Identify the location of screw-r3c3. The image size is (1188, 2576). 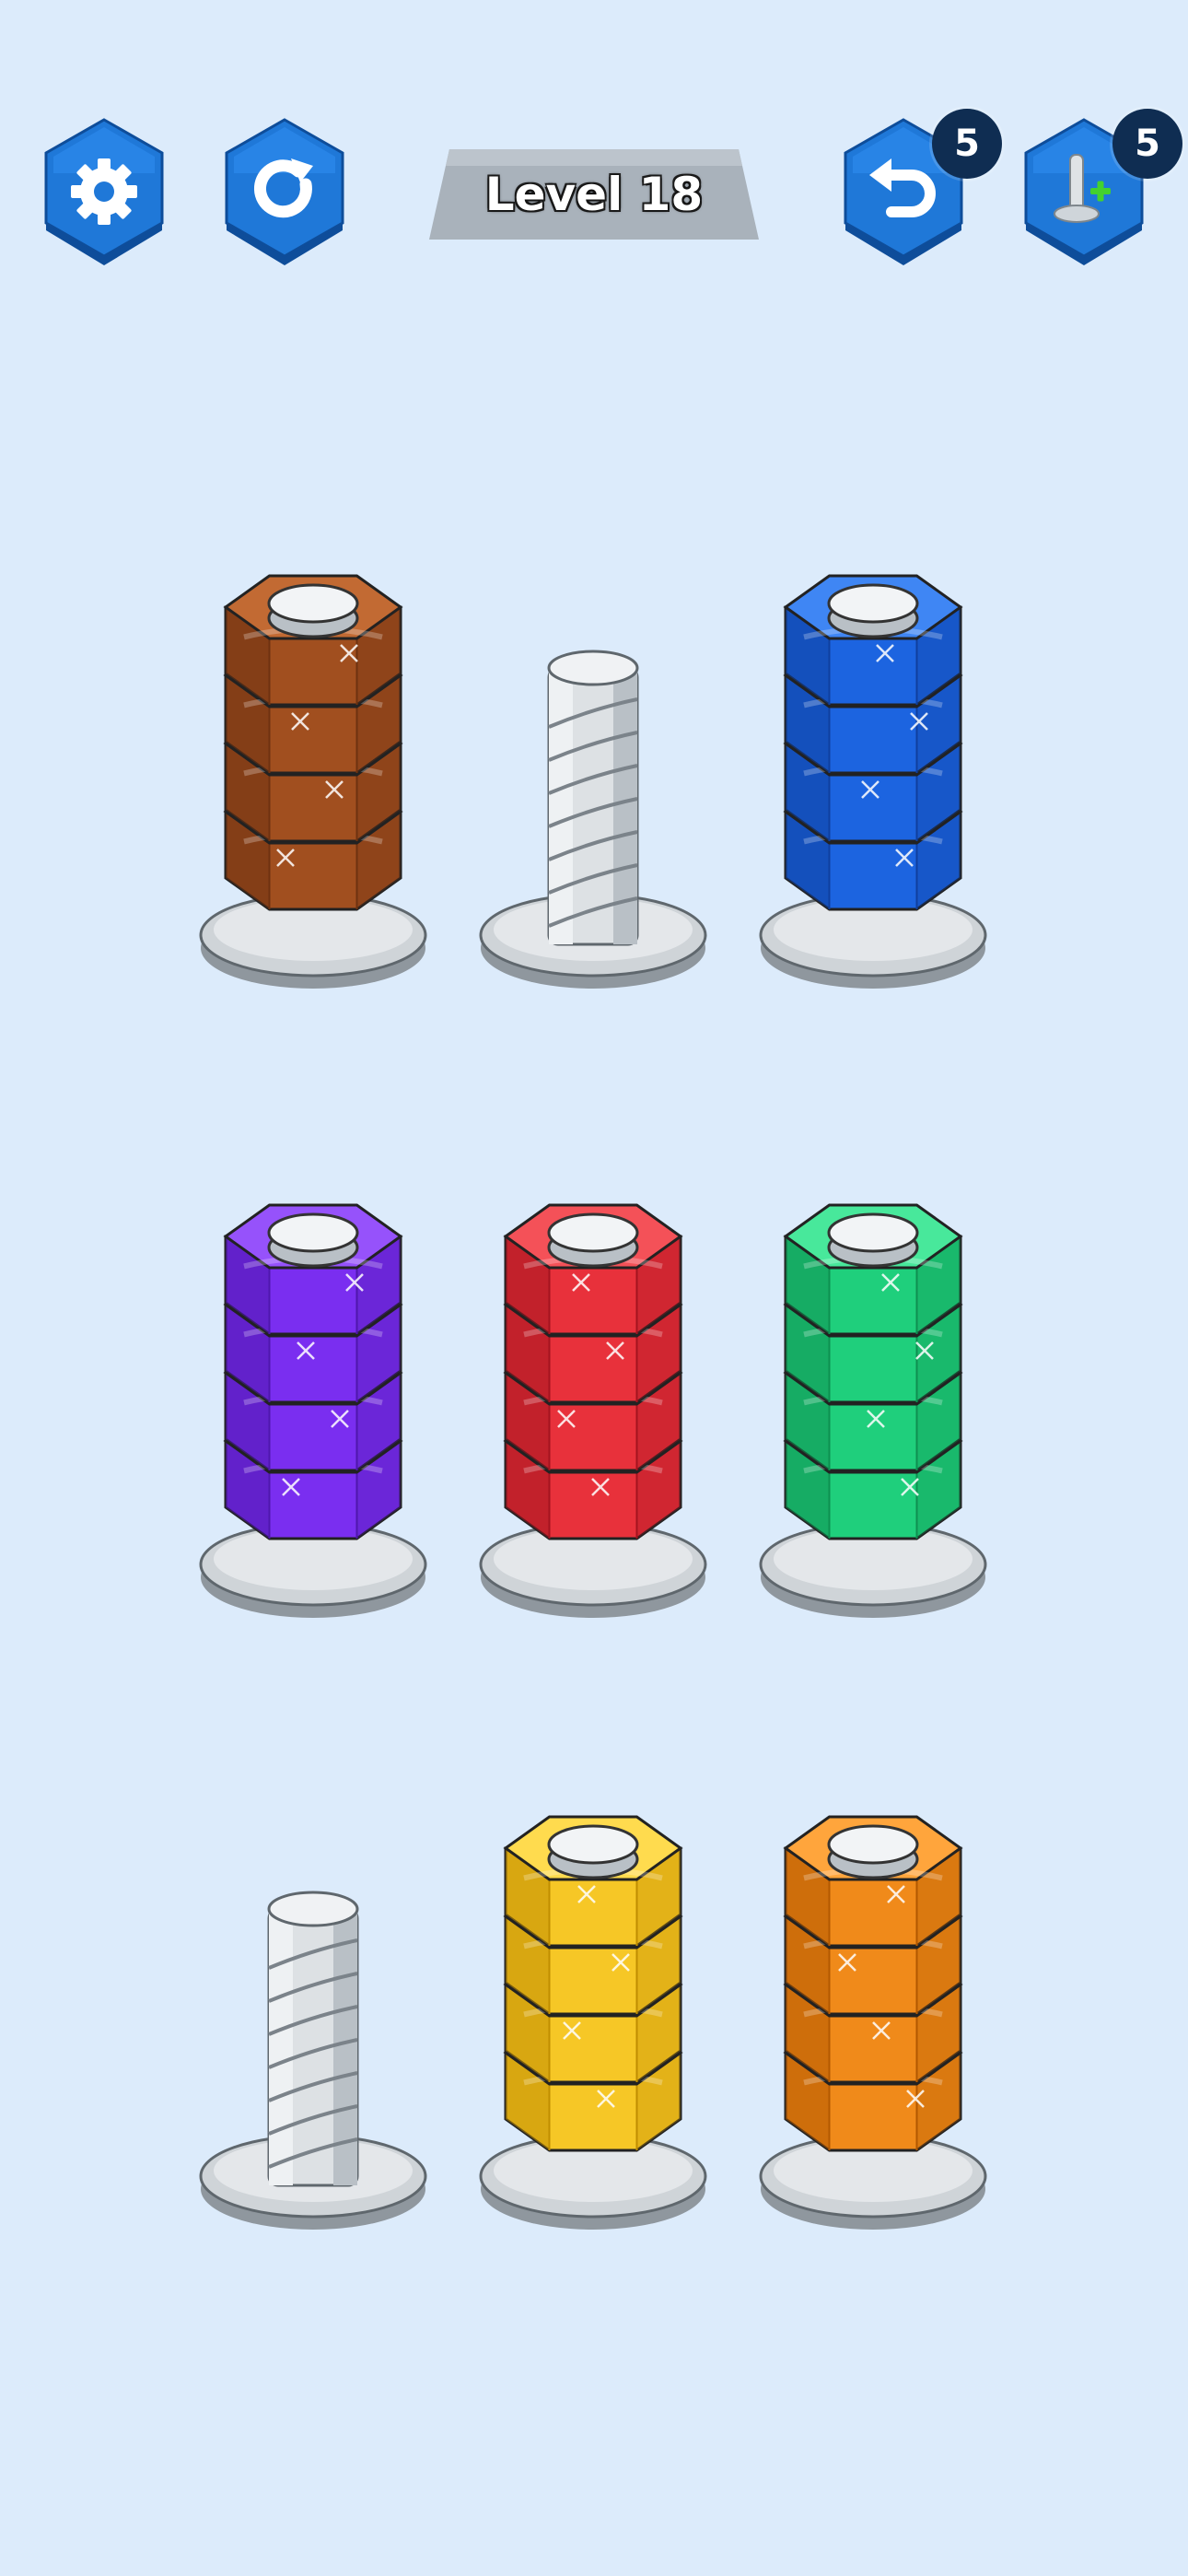
(873, 2022).